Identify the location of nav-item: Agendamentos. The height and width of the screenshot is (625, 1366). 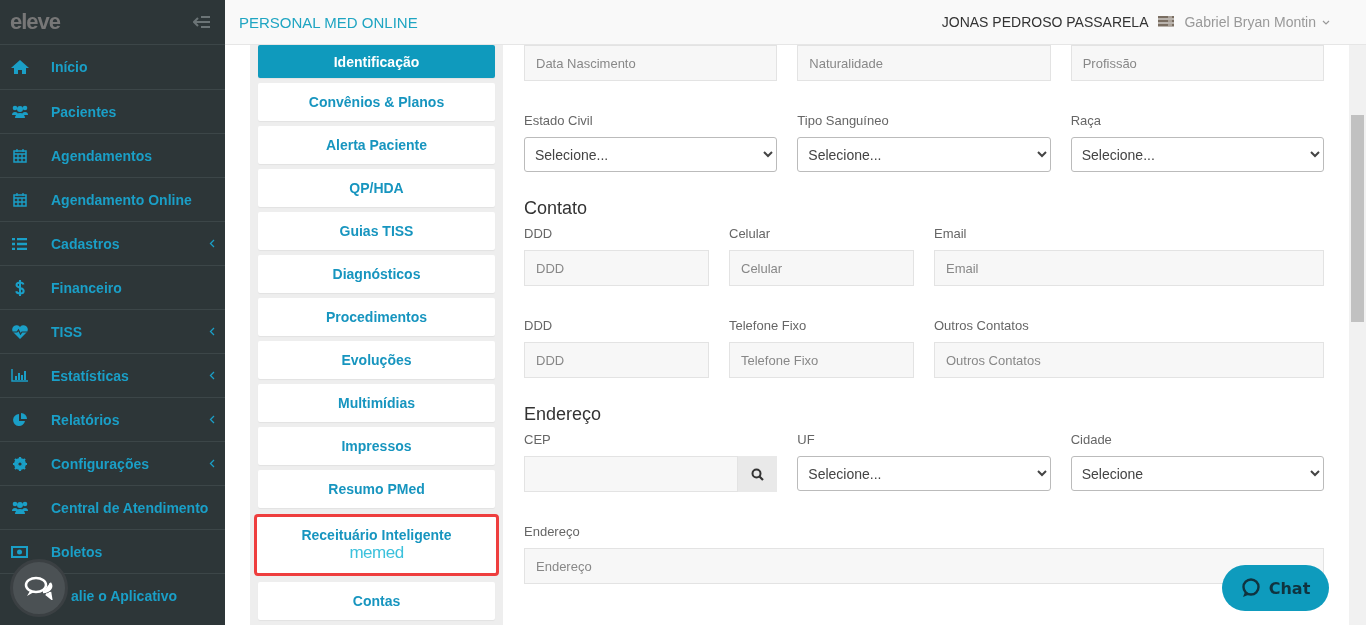
(112, 155).